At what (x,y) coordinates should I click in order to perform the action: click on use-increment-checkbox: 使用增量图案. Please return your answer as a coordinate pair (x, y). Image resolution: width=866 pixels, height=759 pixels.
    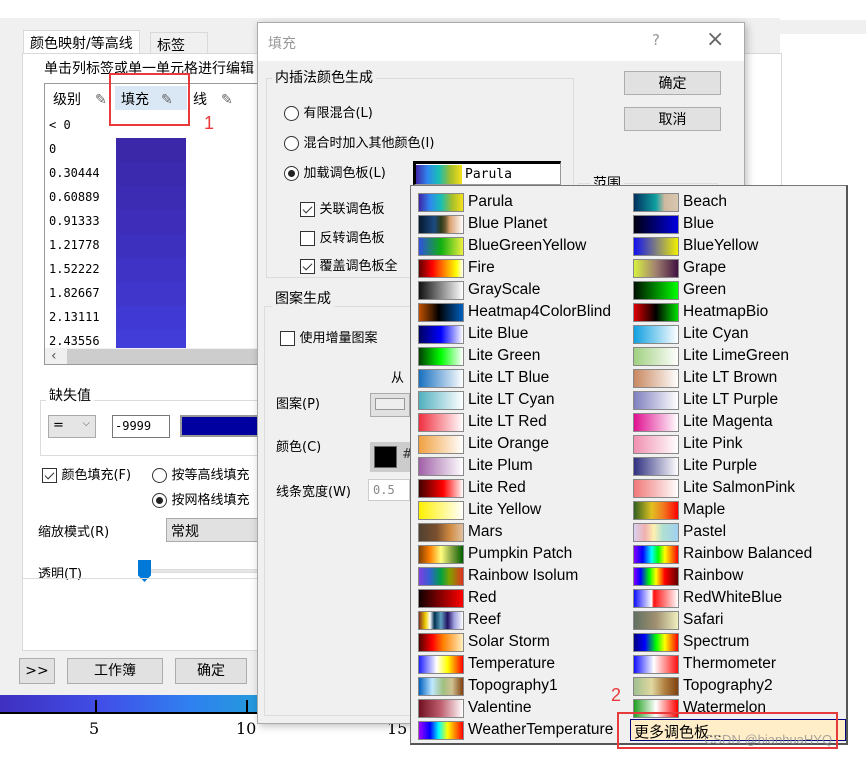
    Looking at the image, I should click on (328, 336).